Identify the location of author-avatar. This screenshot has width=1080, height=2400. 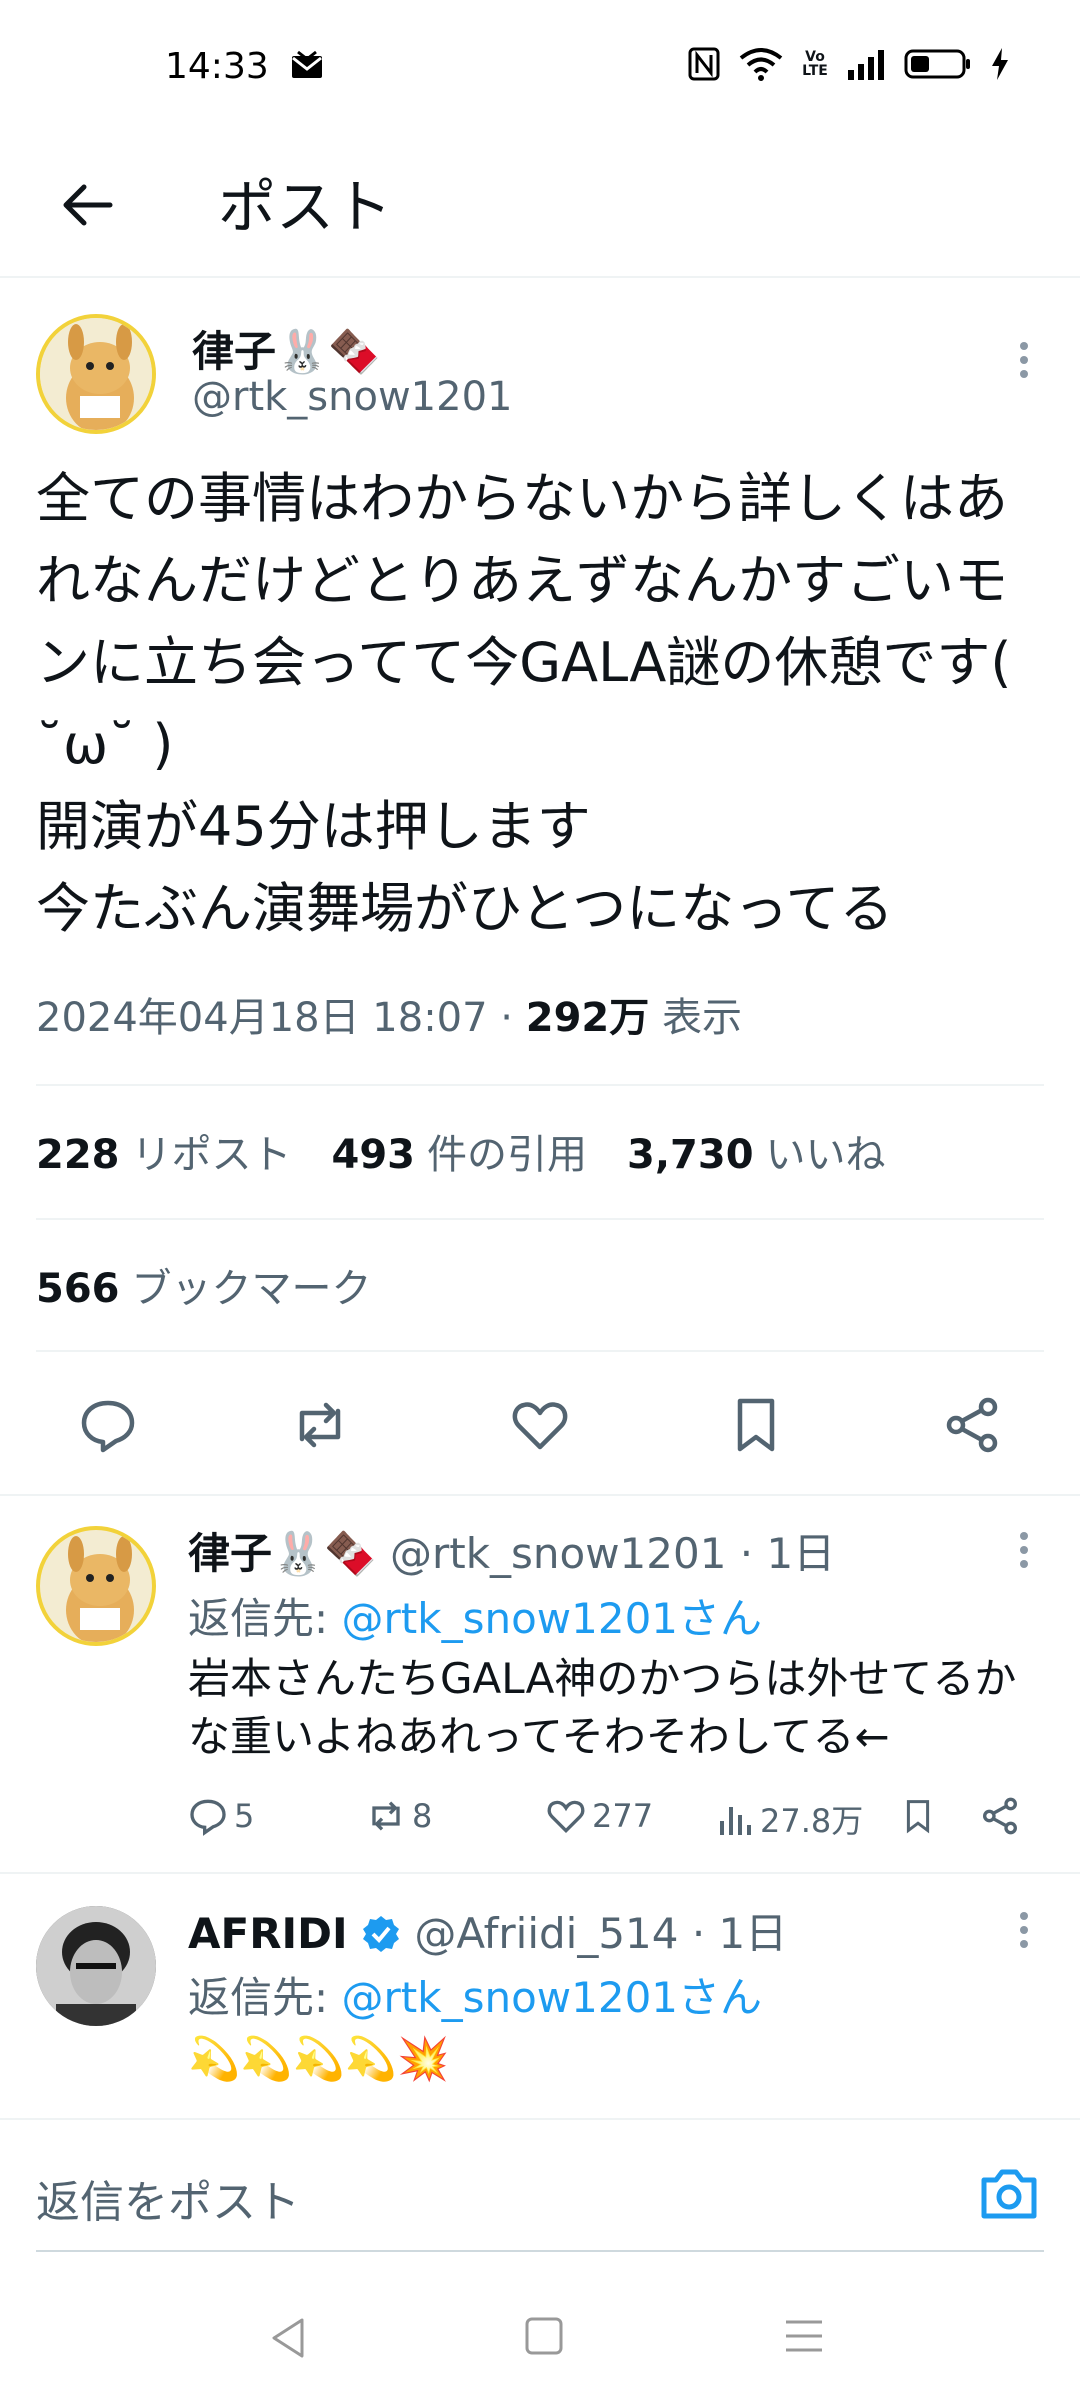
(96, 374).